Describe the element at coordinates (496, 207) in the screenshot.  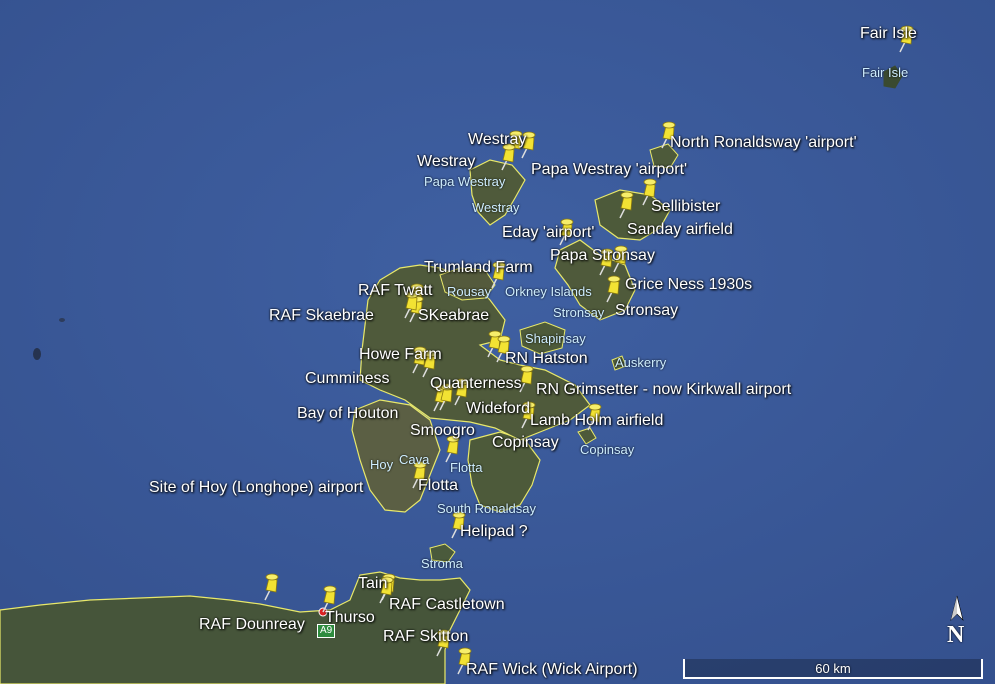
I see `place-label-westray: Westray` at that location.